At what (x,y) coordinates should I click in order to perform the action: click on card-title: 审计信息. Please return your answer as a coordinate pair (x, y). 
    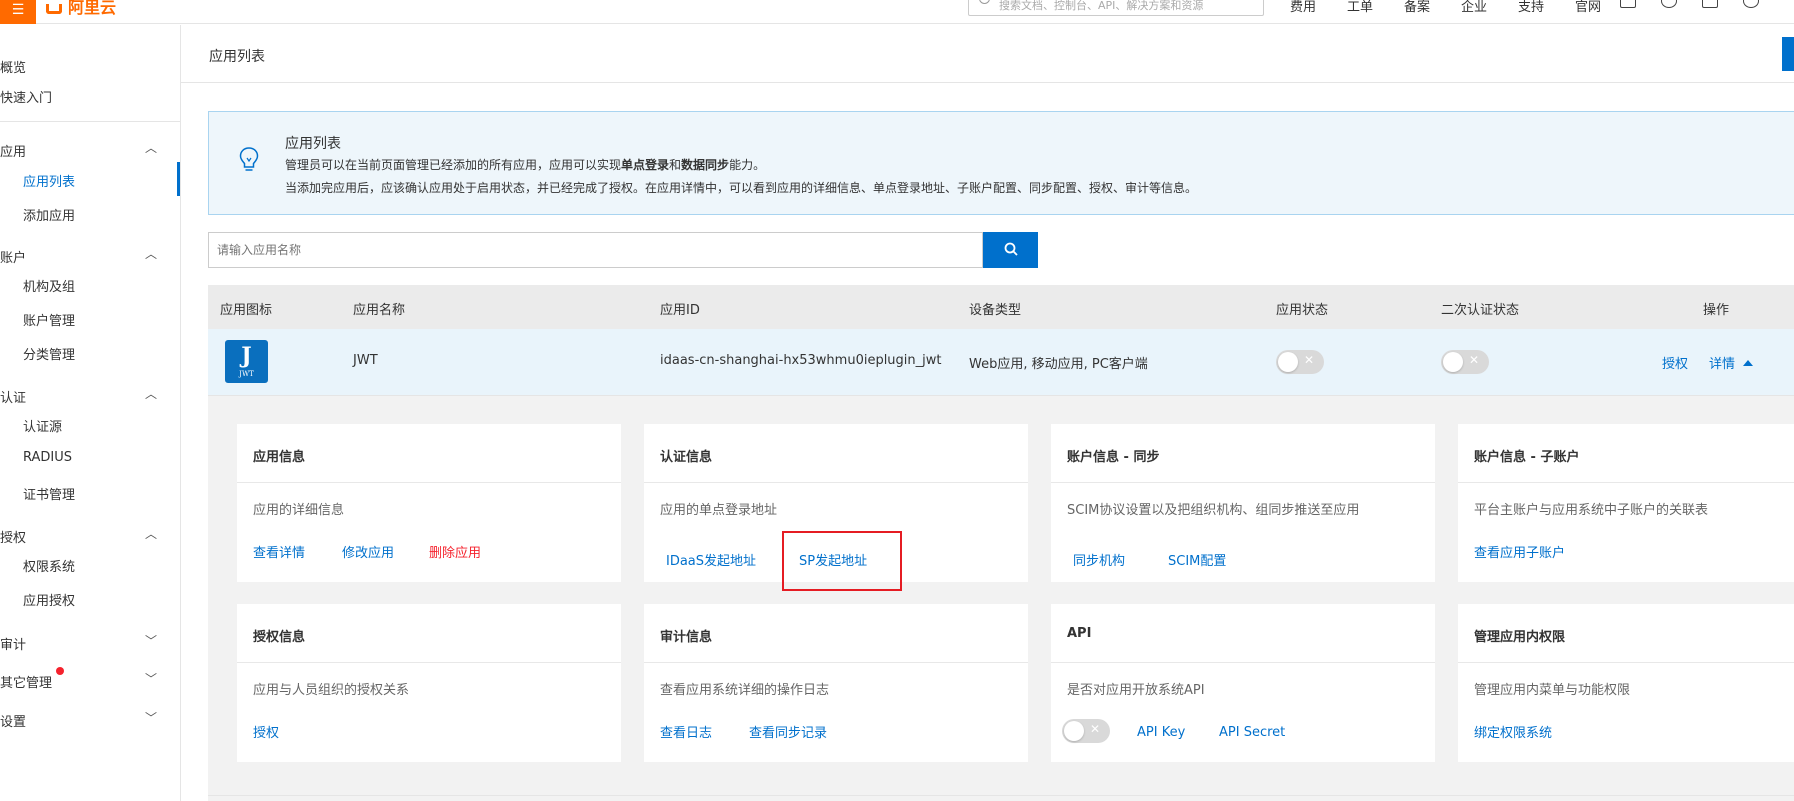
    Looking at the image, I should click on (686, 637).